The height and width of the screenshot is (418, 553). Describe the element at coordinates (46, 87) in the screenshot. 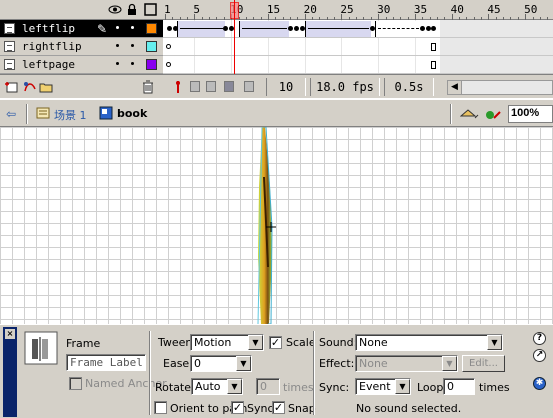

I see `add-folder-icon` at that location.